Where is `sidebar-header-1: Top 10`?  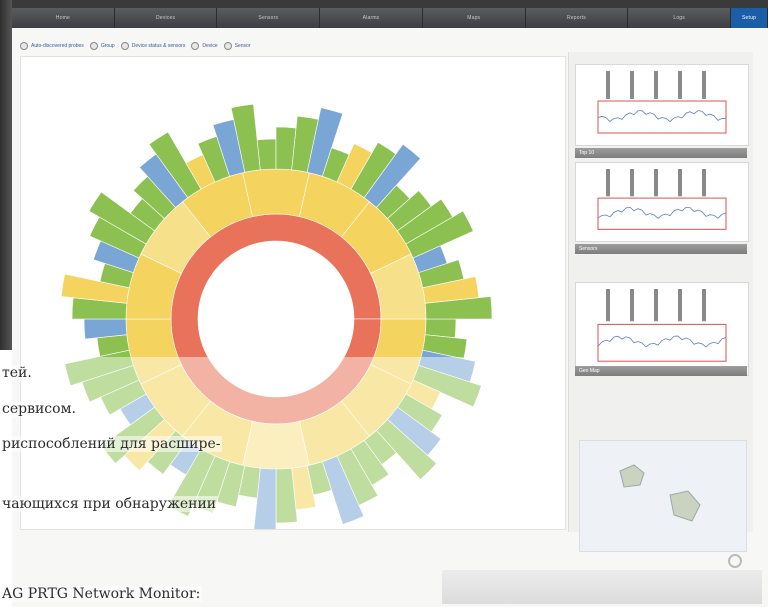 sidebar-header-1: Top 10 is located at coordinates (661, 153).